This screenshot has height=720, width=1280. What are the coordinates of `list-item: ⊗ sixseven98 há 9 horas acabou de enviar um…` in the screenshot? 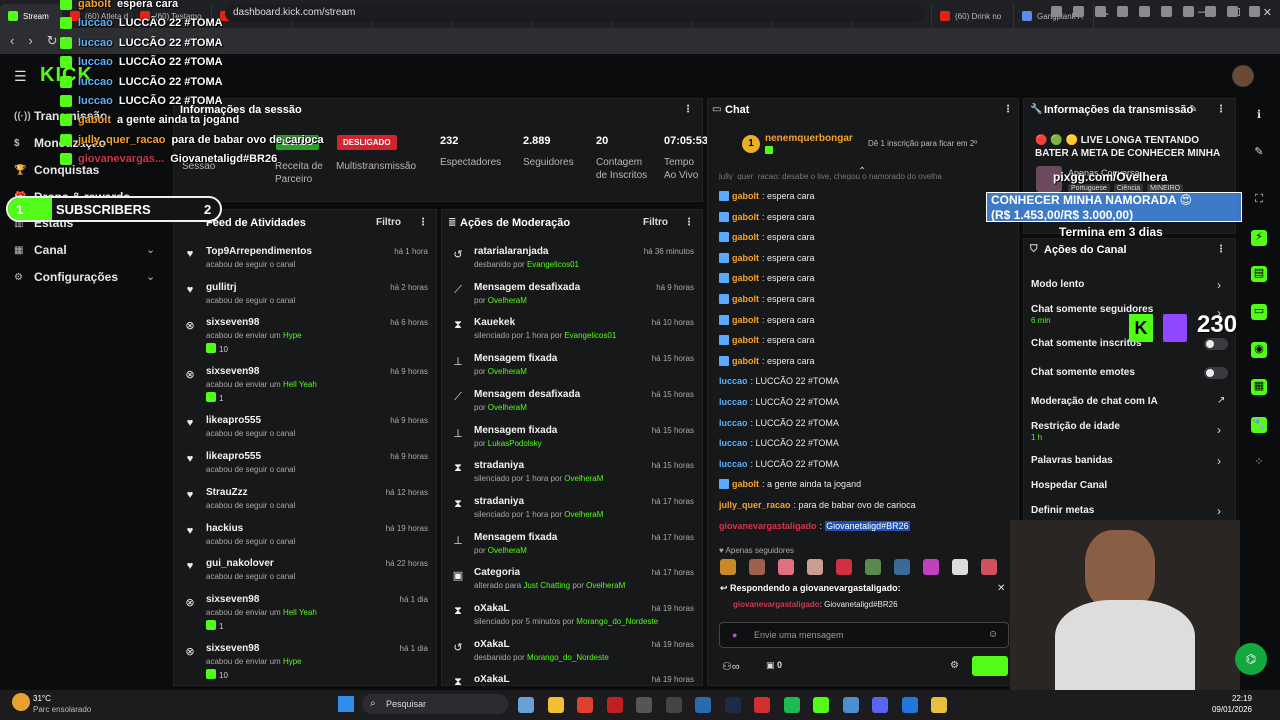 It's located at (305, 387).